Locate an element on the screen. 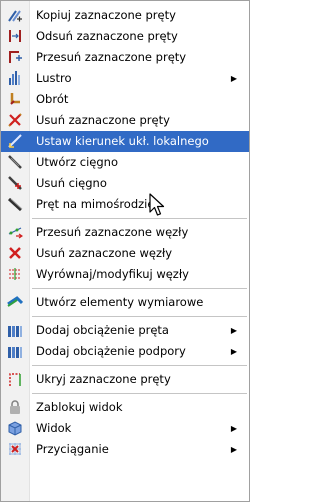 This screenshot has width=320, height=502. menu-item-delete-bars: Usuń zaznaczone pręty is located at coordinates (125, 120).